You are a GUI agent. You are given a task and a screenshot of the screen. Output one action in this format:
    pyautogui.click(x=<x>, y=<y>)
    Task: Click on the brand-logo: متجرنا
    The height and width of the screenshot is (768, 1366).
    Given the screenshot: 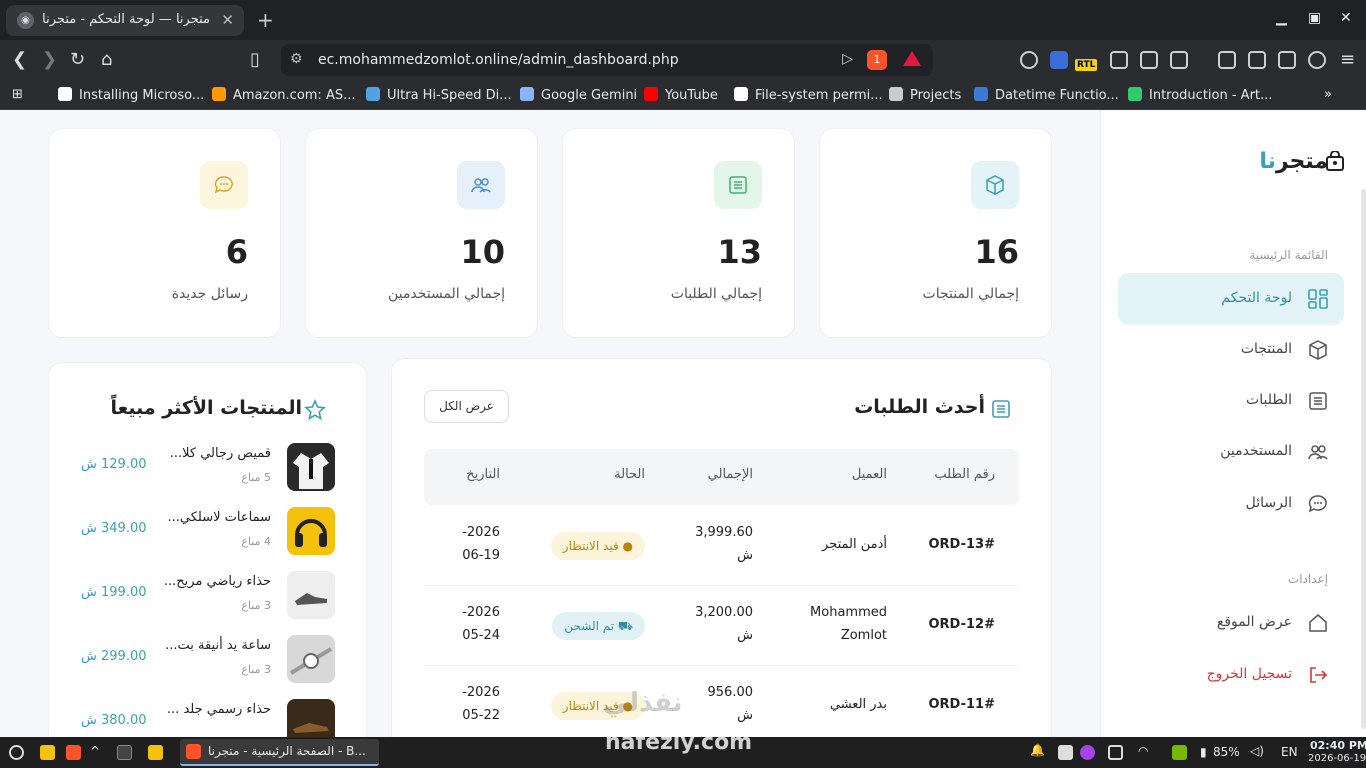 What is the action you would take?
    pyautogui.click(x=1293, y=161)
    